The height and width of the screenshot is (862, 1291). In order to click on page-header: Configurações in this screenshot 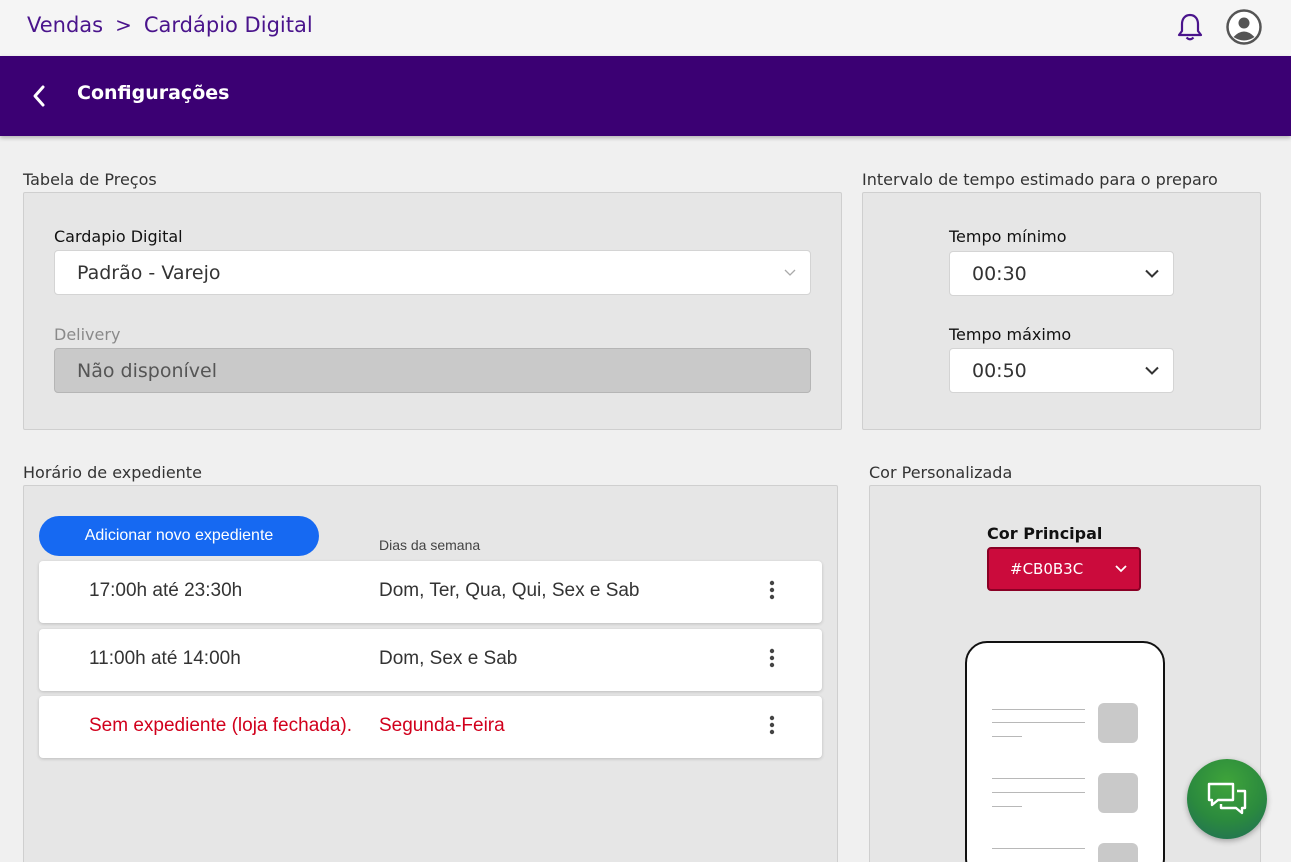, I will do `click(645, 96)`.